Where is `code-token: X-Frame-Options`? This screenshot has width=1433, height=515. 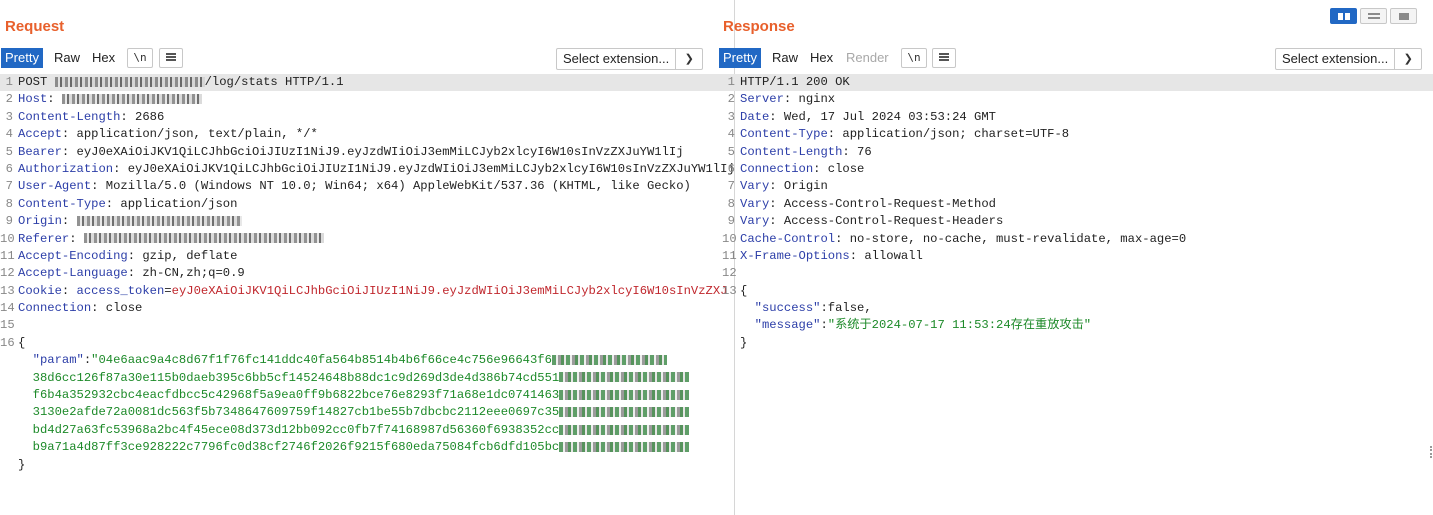
code-token: X-Frame-Options is located at coordinates (795, 255).